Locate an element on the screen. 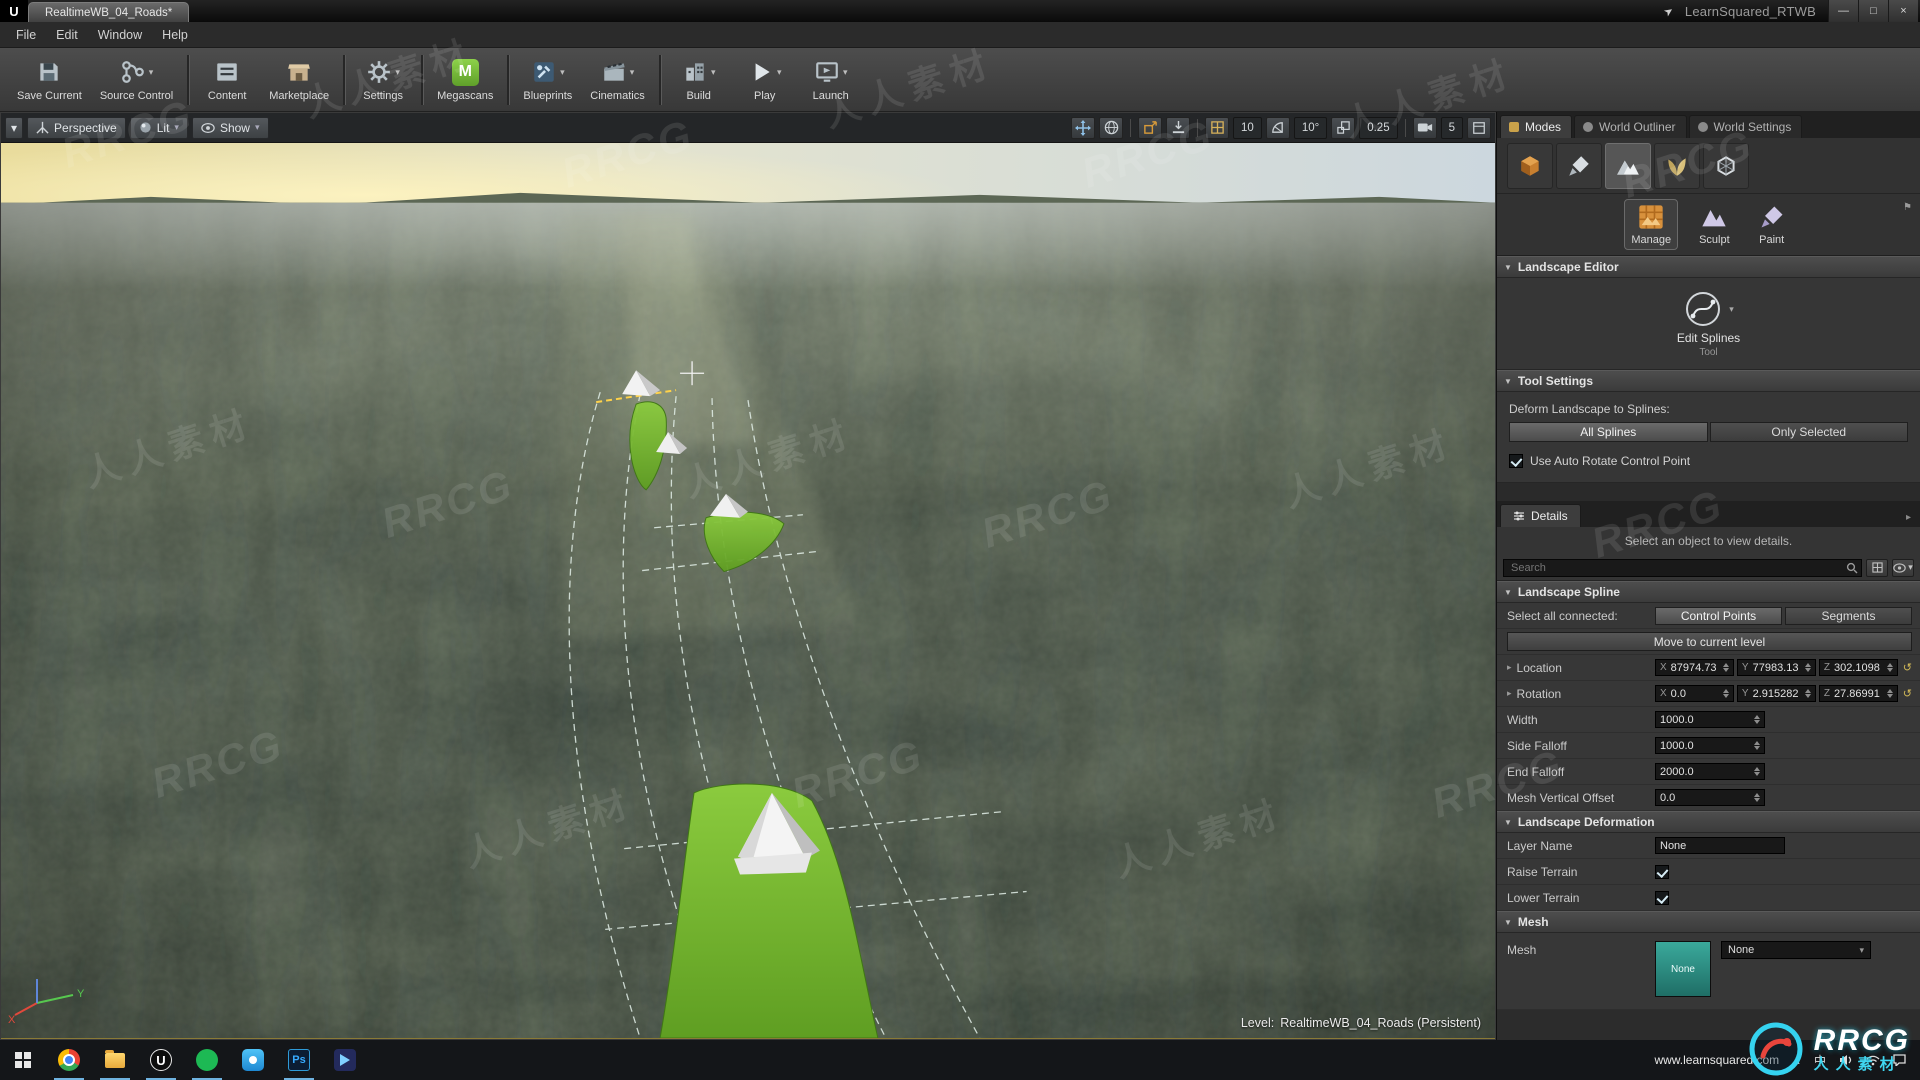  tab-world-settings: World Settings is located at coordinates (1745, 126).